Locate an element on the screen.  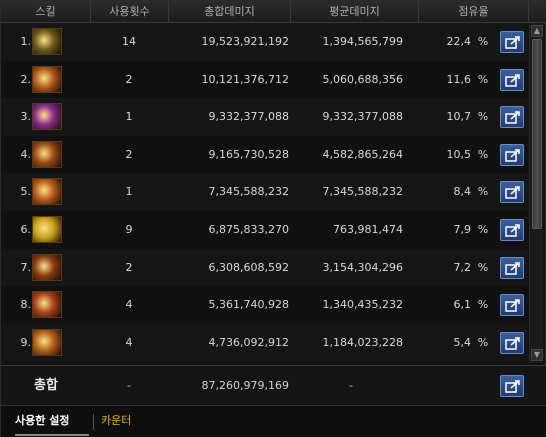
row-share: 10,7 is located at coordinates (459, 117).